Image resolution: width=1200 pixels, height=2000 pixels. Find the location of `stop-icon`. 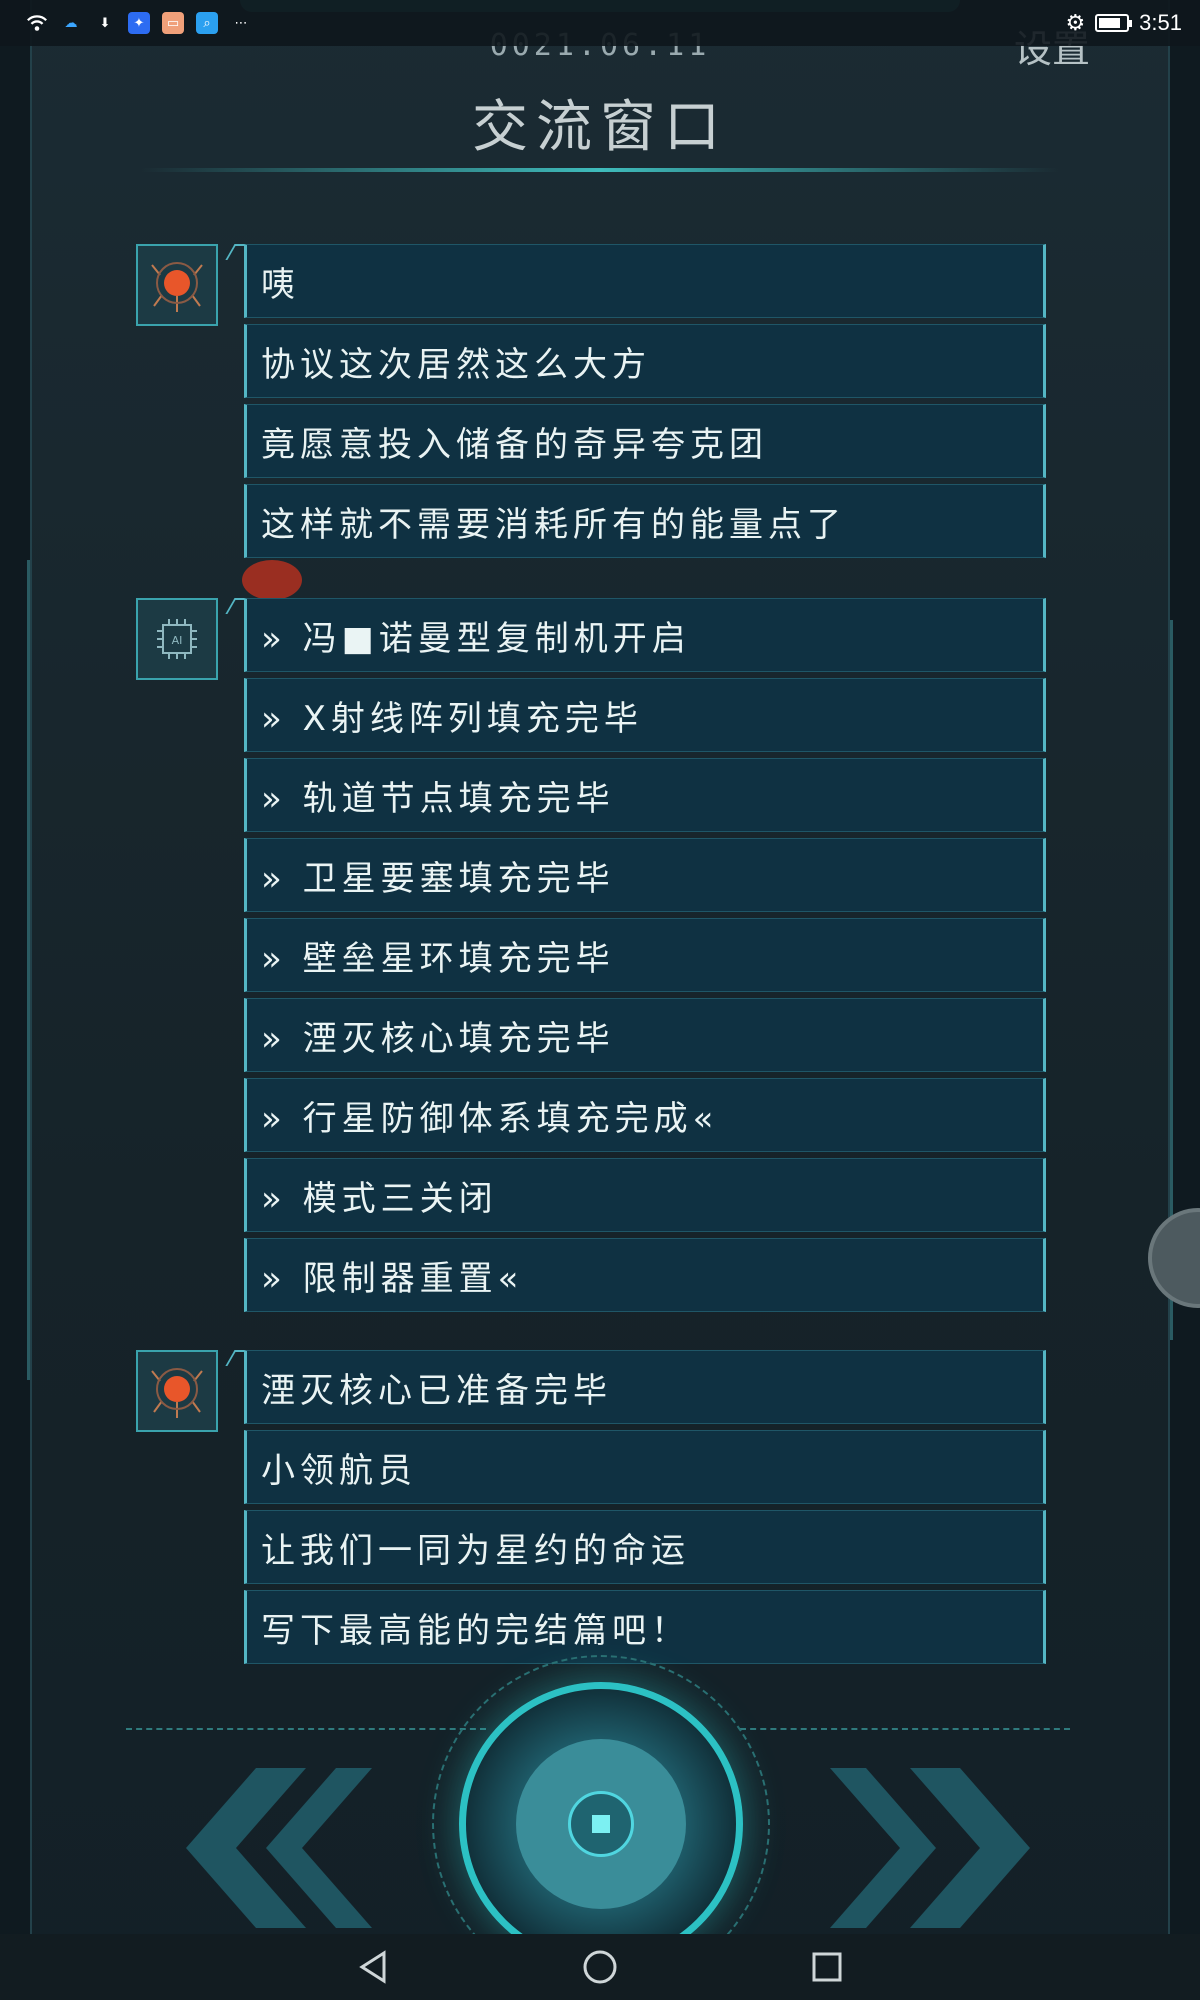

stop-icon is located at coordinates (601, 1824).